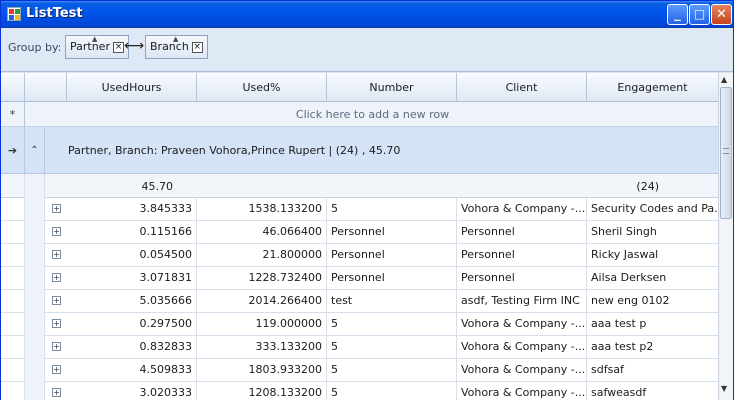  Describe the element at coordinates (132, 370) in the screenshot. I see `cell-usedhours: 4.509833` at that location.